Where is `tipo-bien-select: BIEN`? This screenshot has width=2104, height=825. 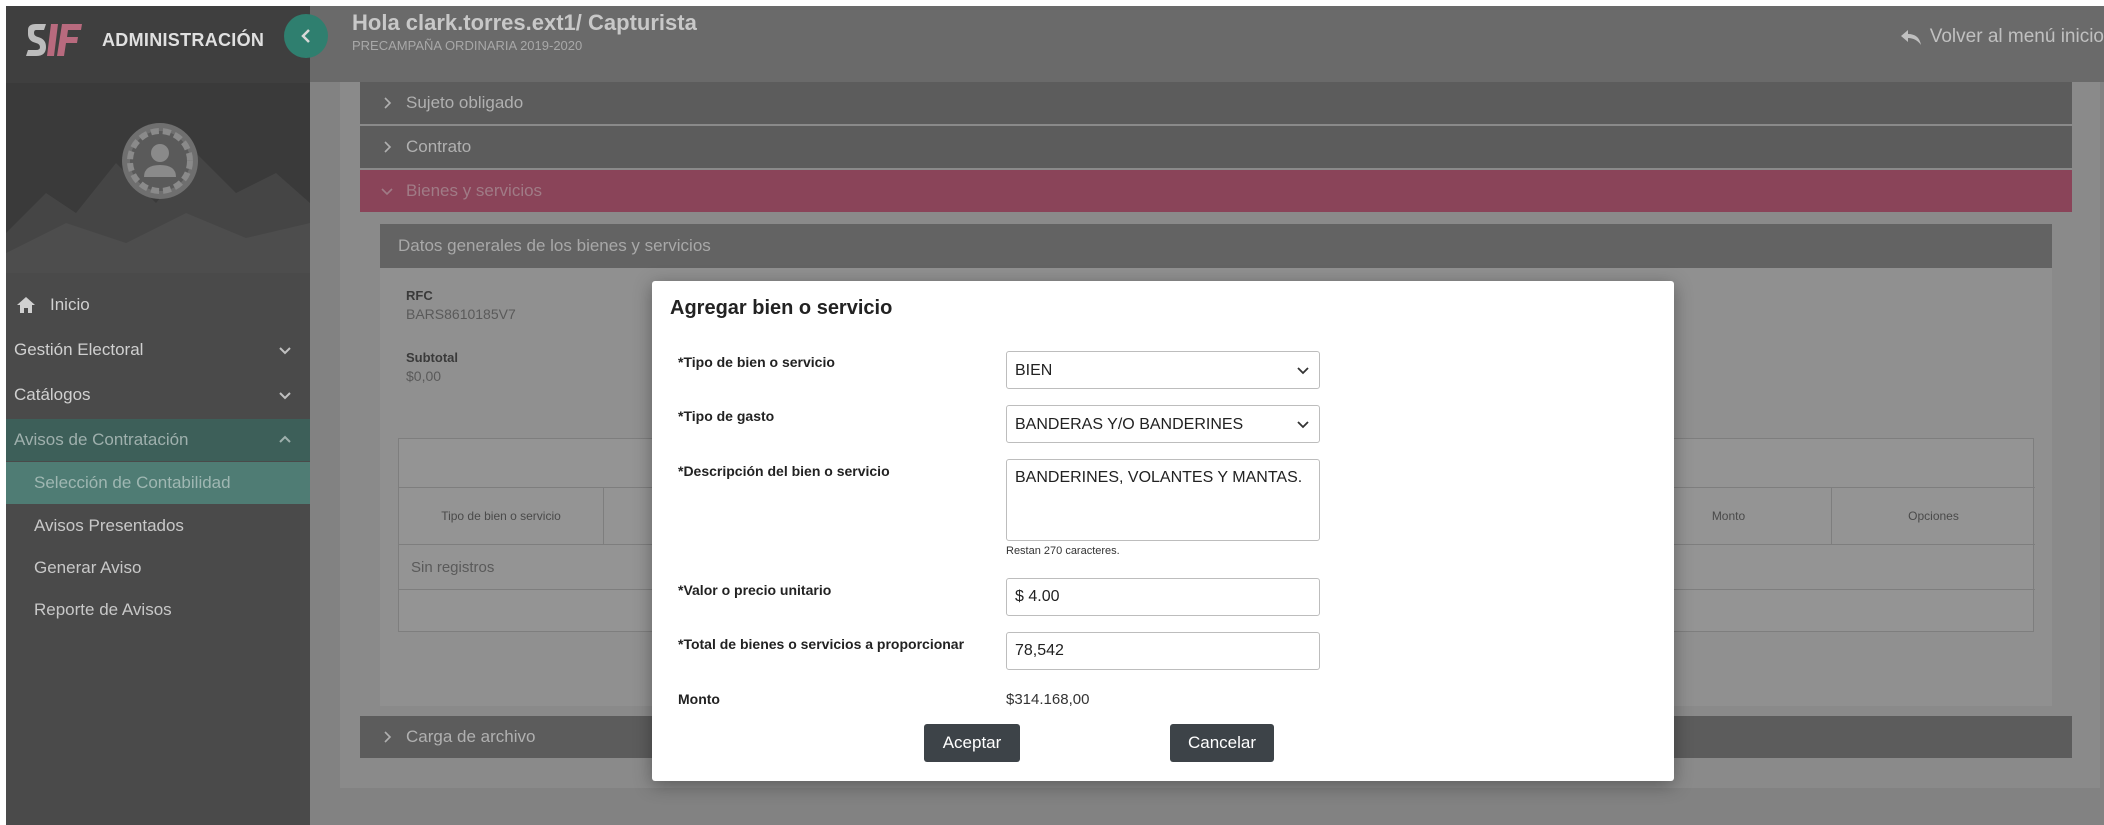 tipo-bien-select: BIEN is located at coordinates (1163, 370).